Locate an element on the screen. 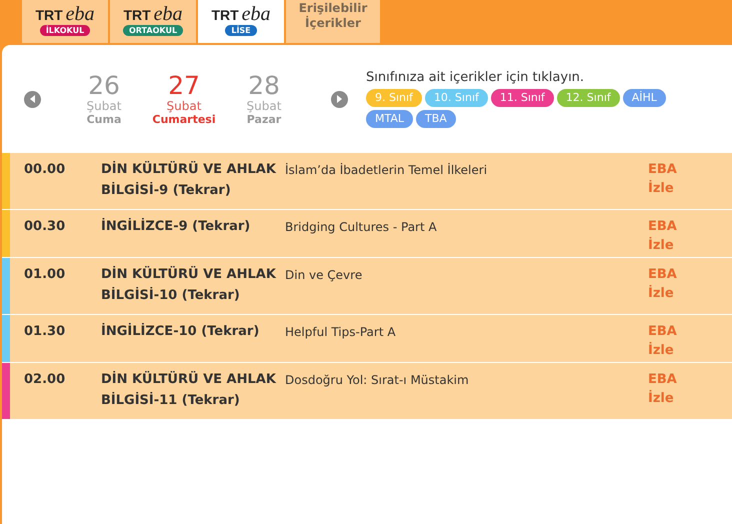 The image size is (732, 524). date-item: 27 Şubat Cumartesi is located at coordinates (184, 99).